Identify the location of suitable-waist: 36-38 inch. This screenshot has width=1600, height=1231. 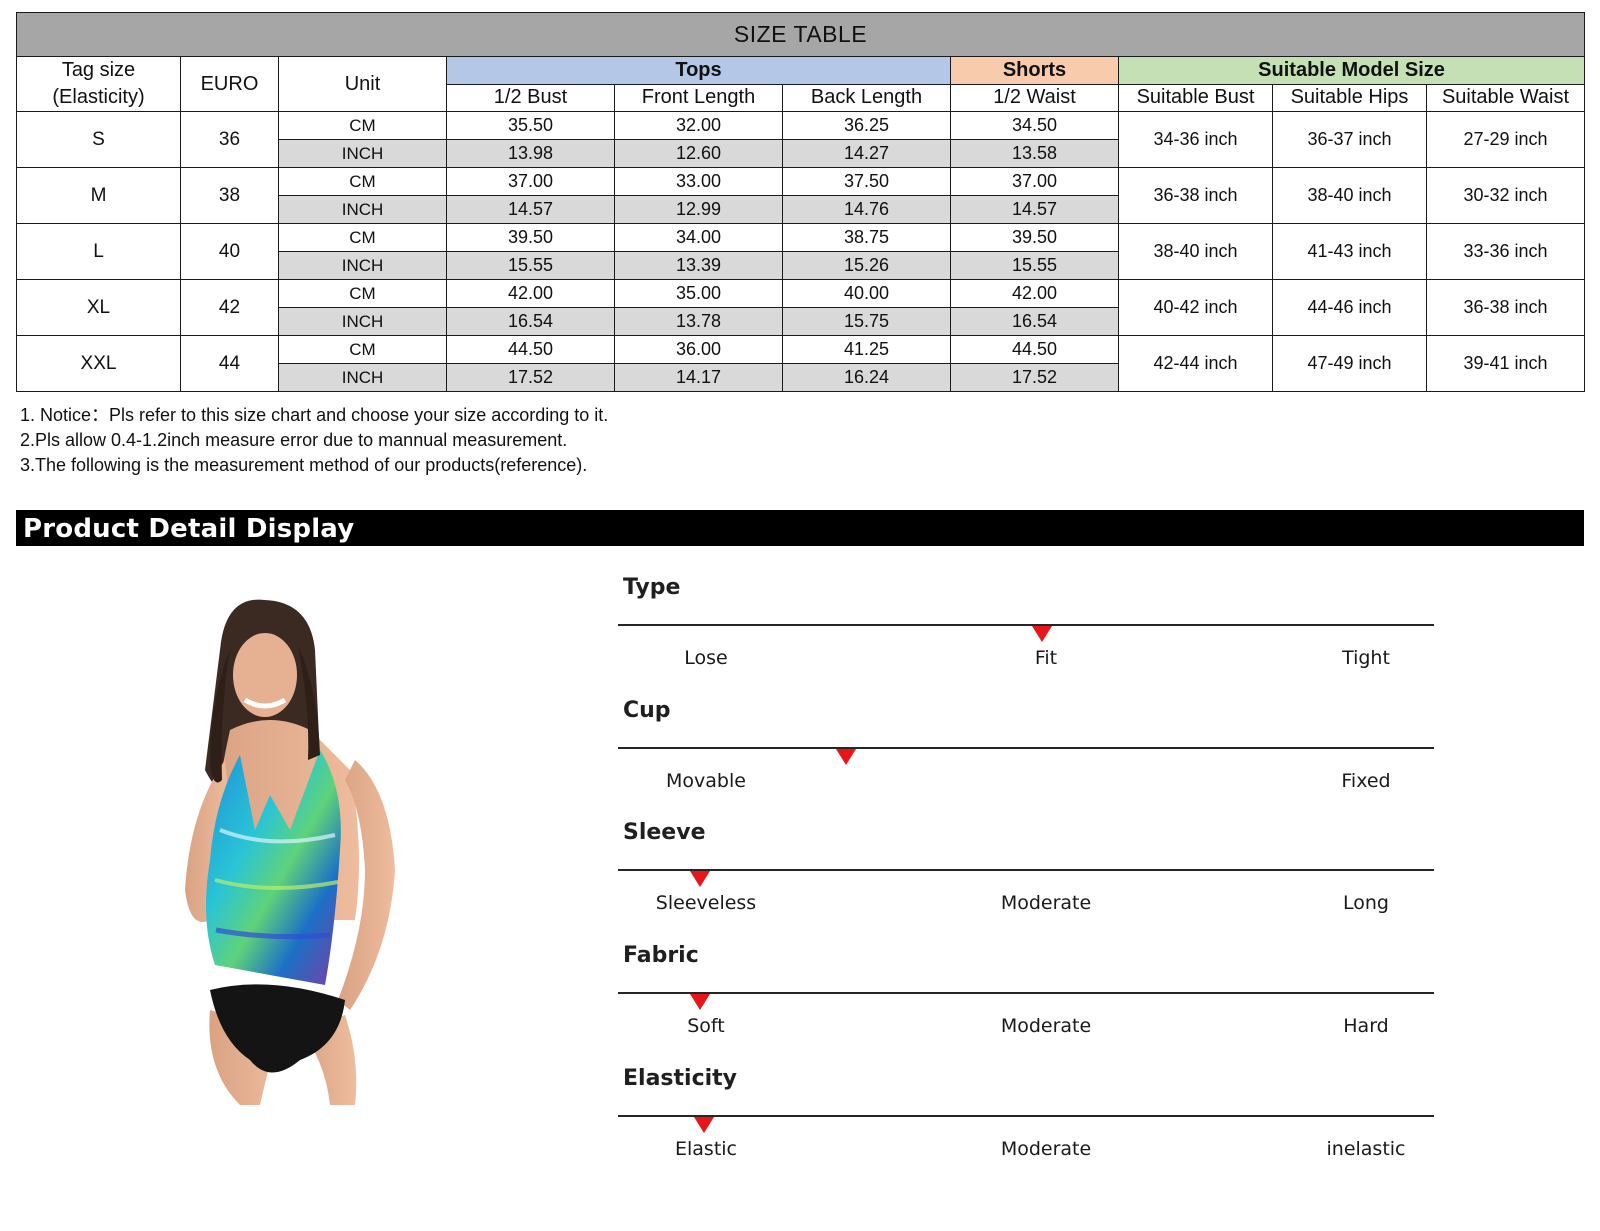
(1505, 307).